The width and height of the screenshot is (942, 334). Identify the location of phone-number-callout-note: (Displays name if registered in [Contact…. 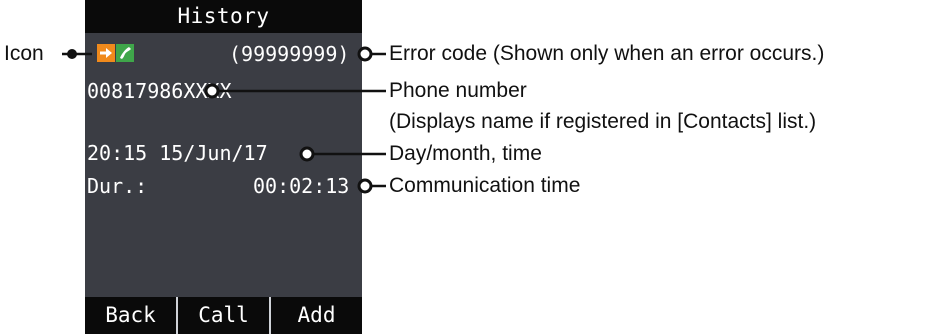
(603, 121).